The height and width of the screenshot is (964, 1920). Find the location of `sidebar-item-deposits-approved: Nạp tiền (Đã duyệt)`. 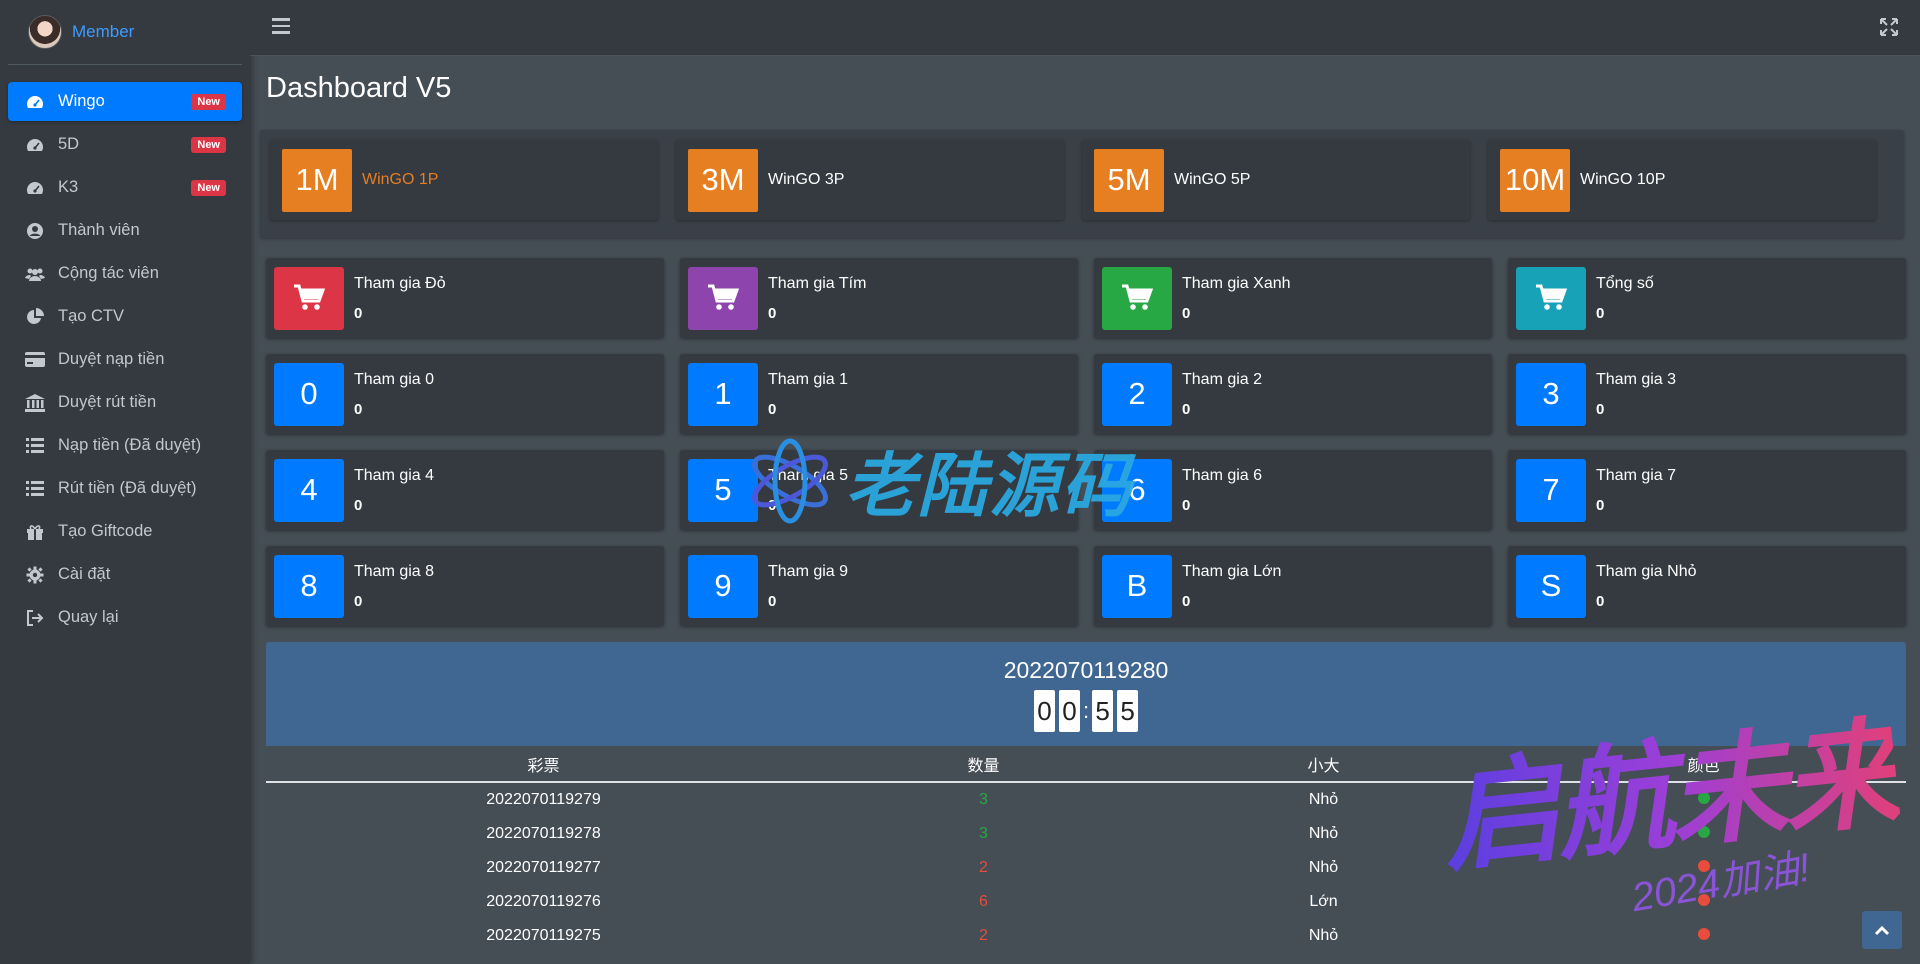

sidebar-item-deposits-approved: Nạp tiền (Đã duyệt) is located at coordinates (125, 445).